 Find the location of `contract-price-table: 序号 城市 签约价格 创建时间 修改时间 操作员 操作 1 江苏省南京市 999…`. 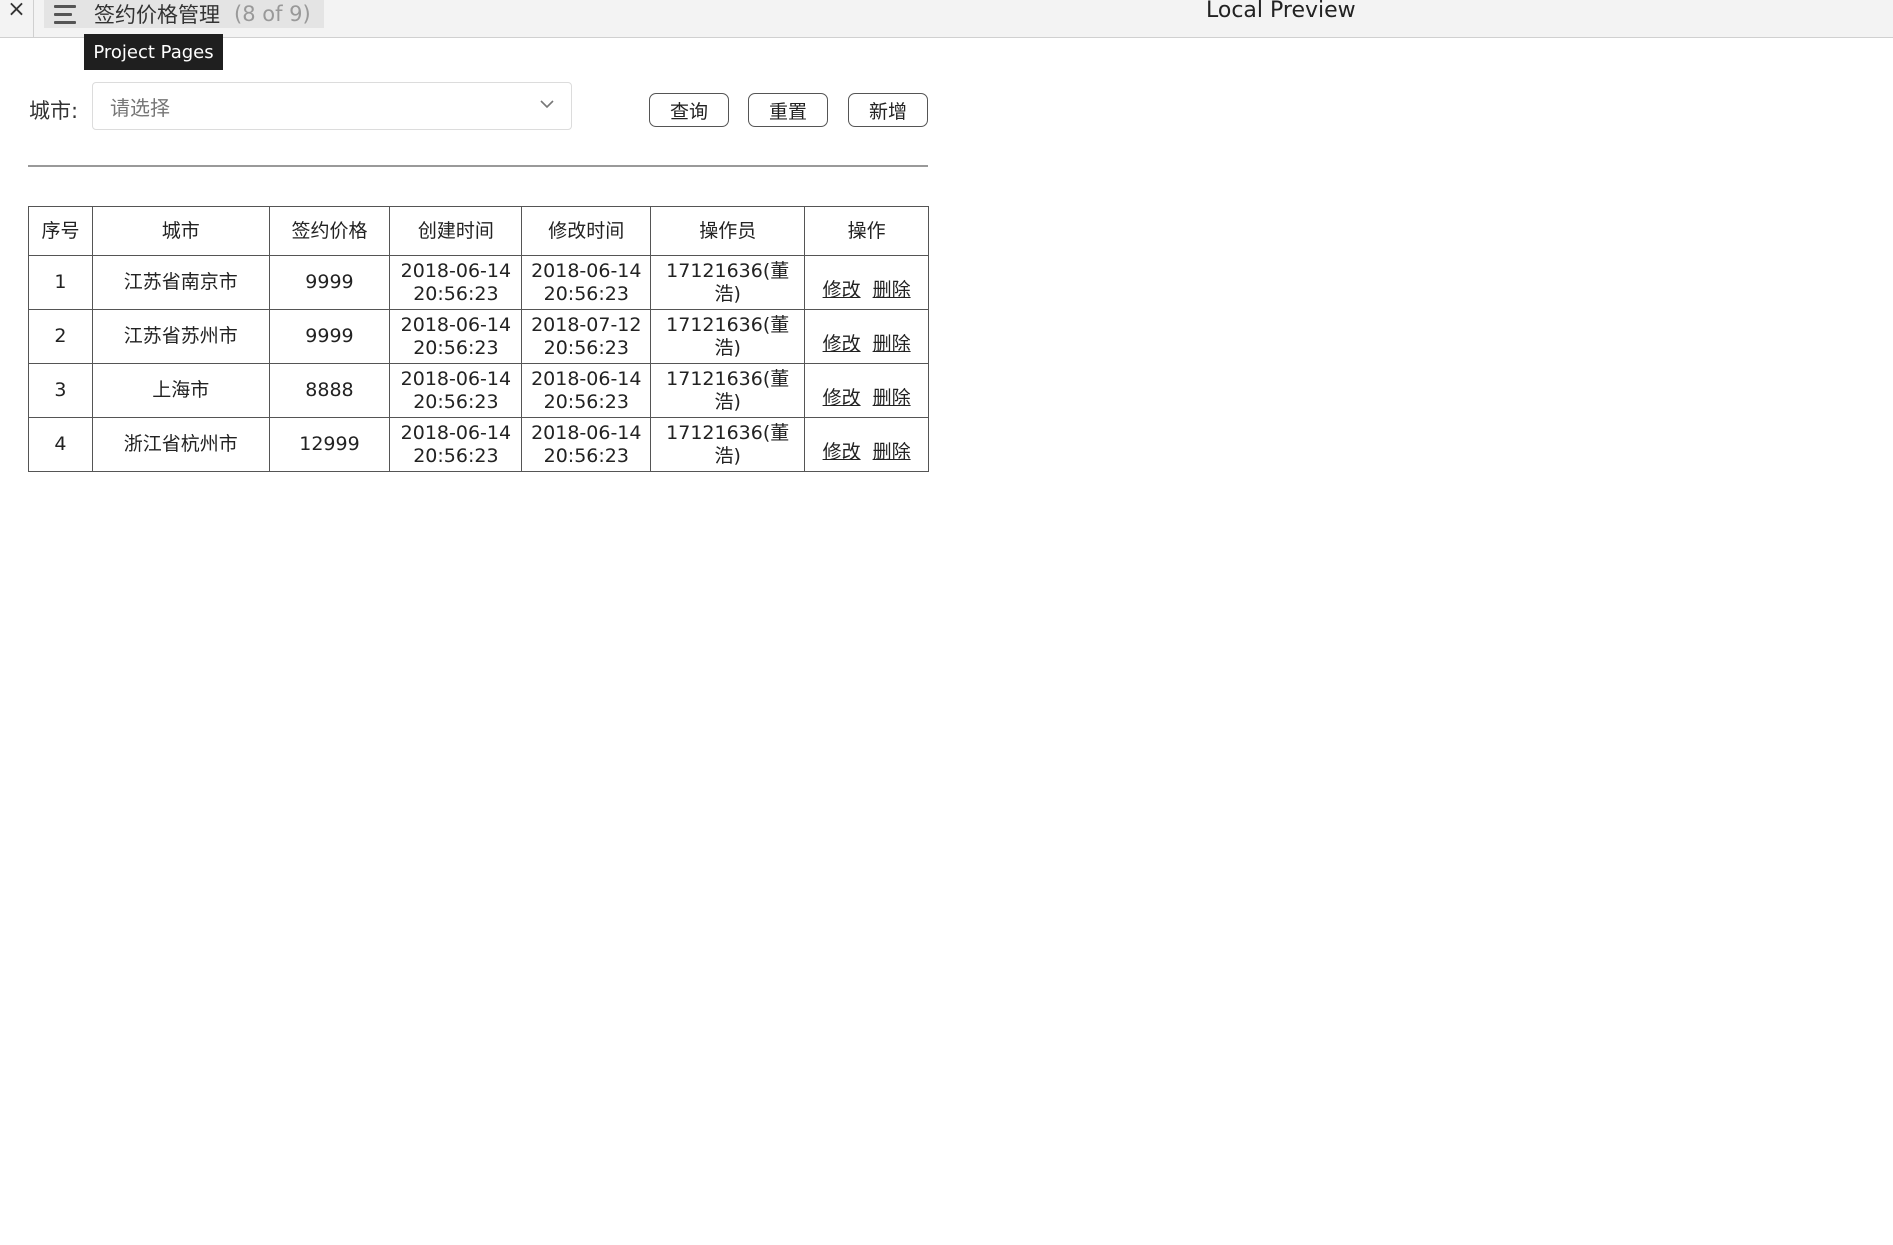

contract-price-table: 序号 城市 签约价格 创建时间 修改时间 操作员 操作 1 江苏省南京市 999… is located at coordinates (478, 339).